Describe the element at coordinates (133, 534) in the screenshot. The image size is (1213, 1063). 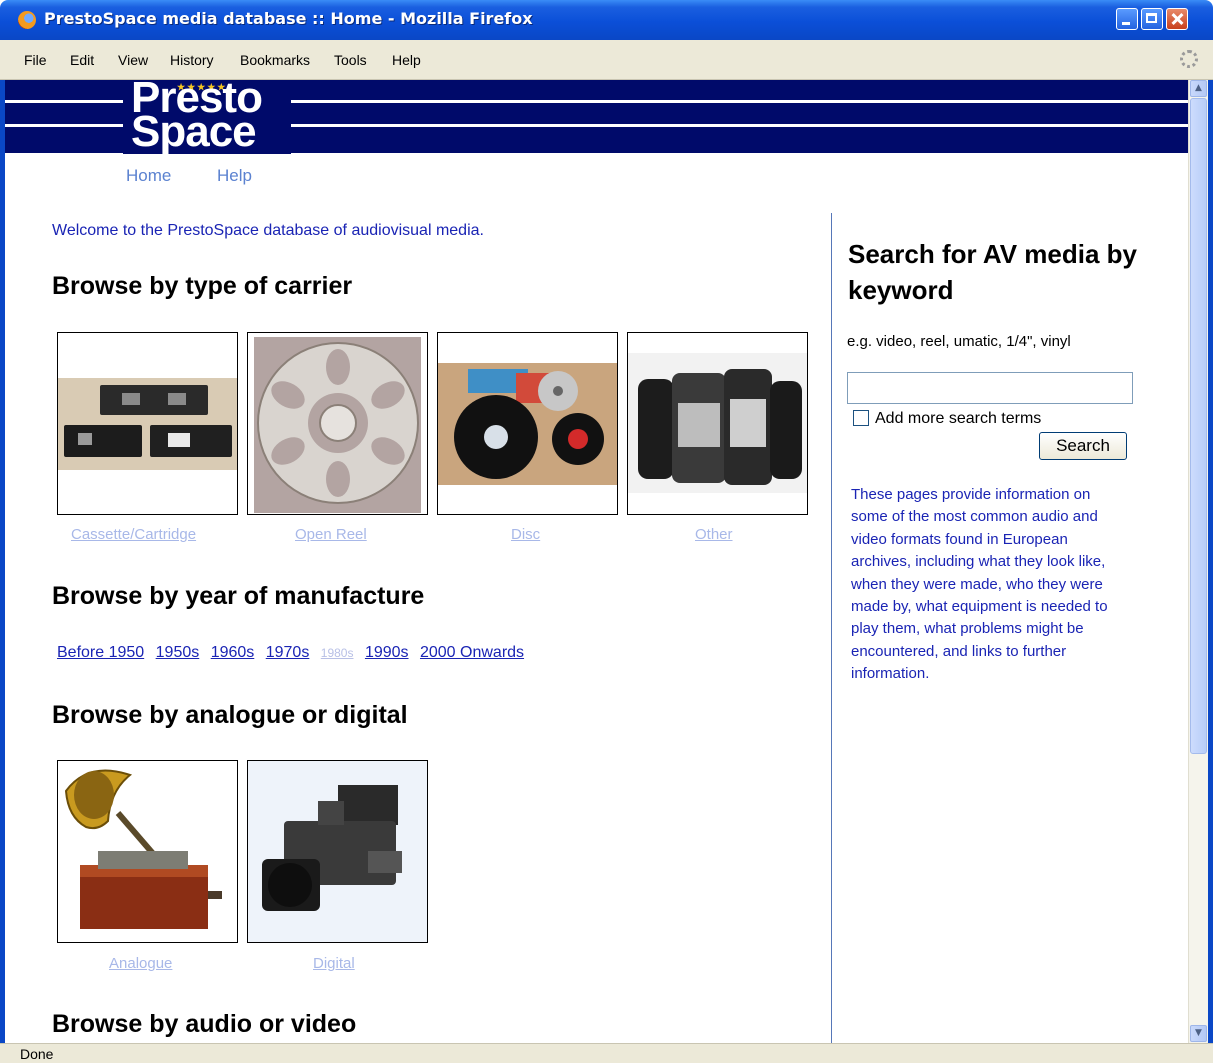
I see `cassette-link: Cassette/Cartridge` at that location.